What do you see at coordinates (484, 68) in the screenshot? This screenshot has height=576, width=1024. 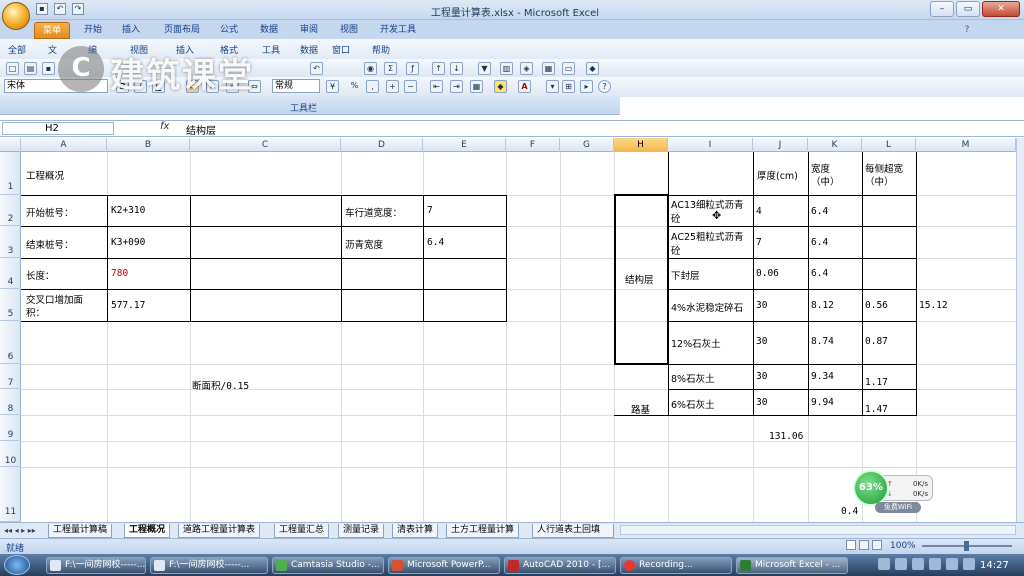 I see `filter-icon: ▼` at bounding box center [484, 68].